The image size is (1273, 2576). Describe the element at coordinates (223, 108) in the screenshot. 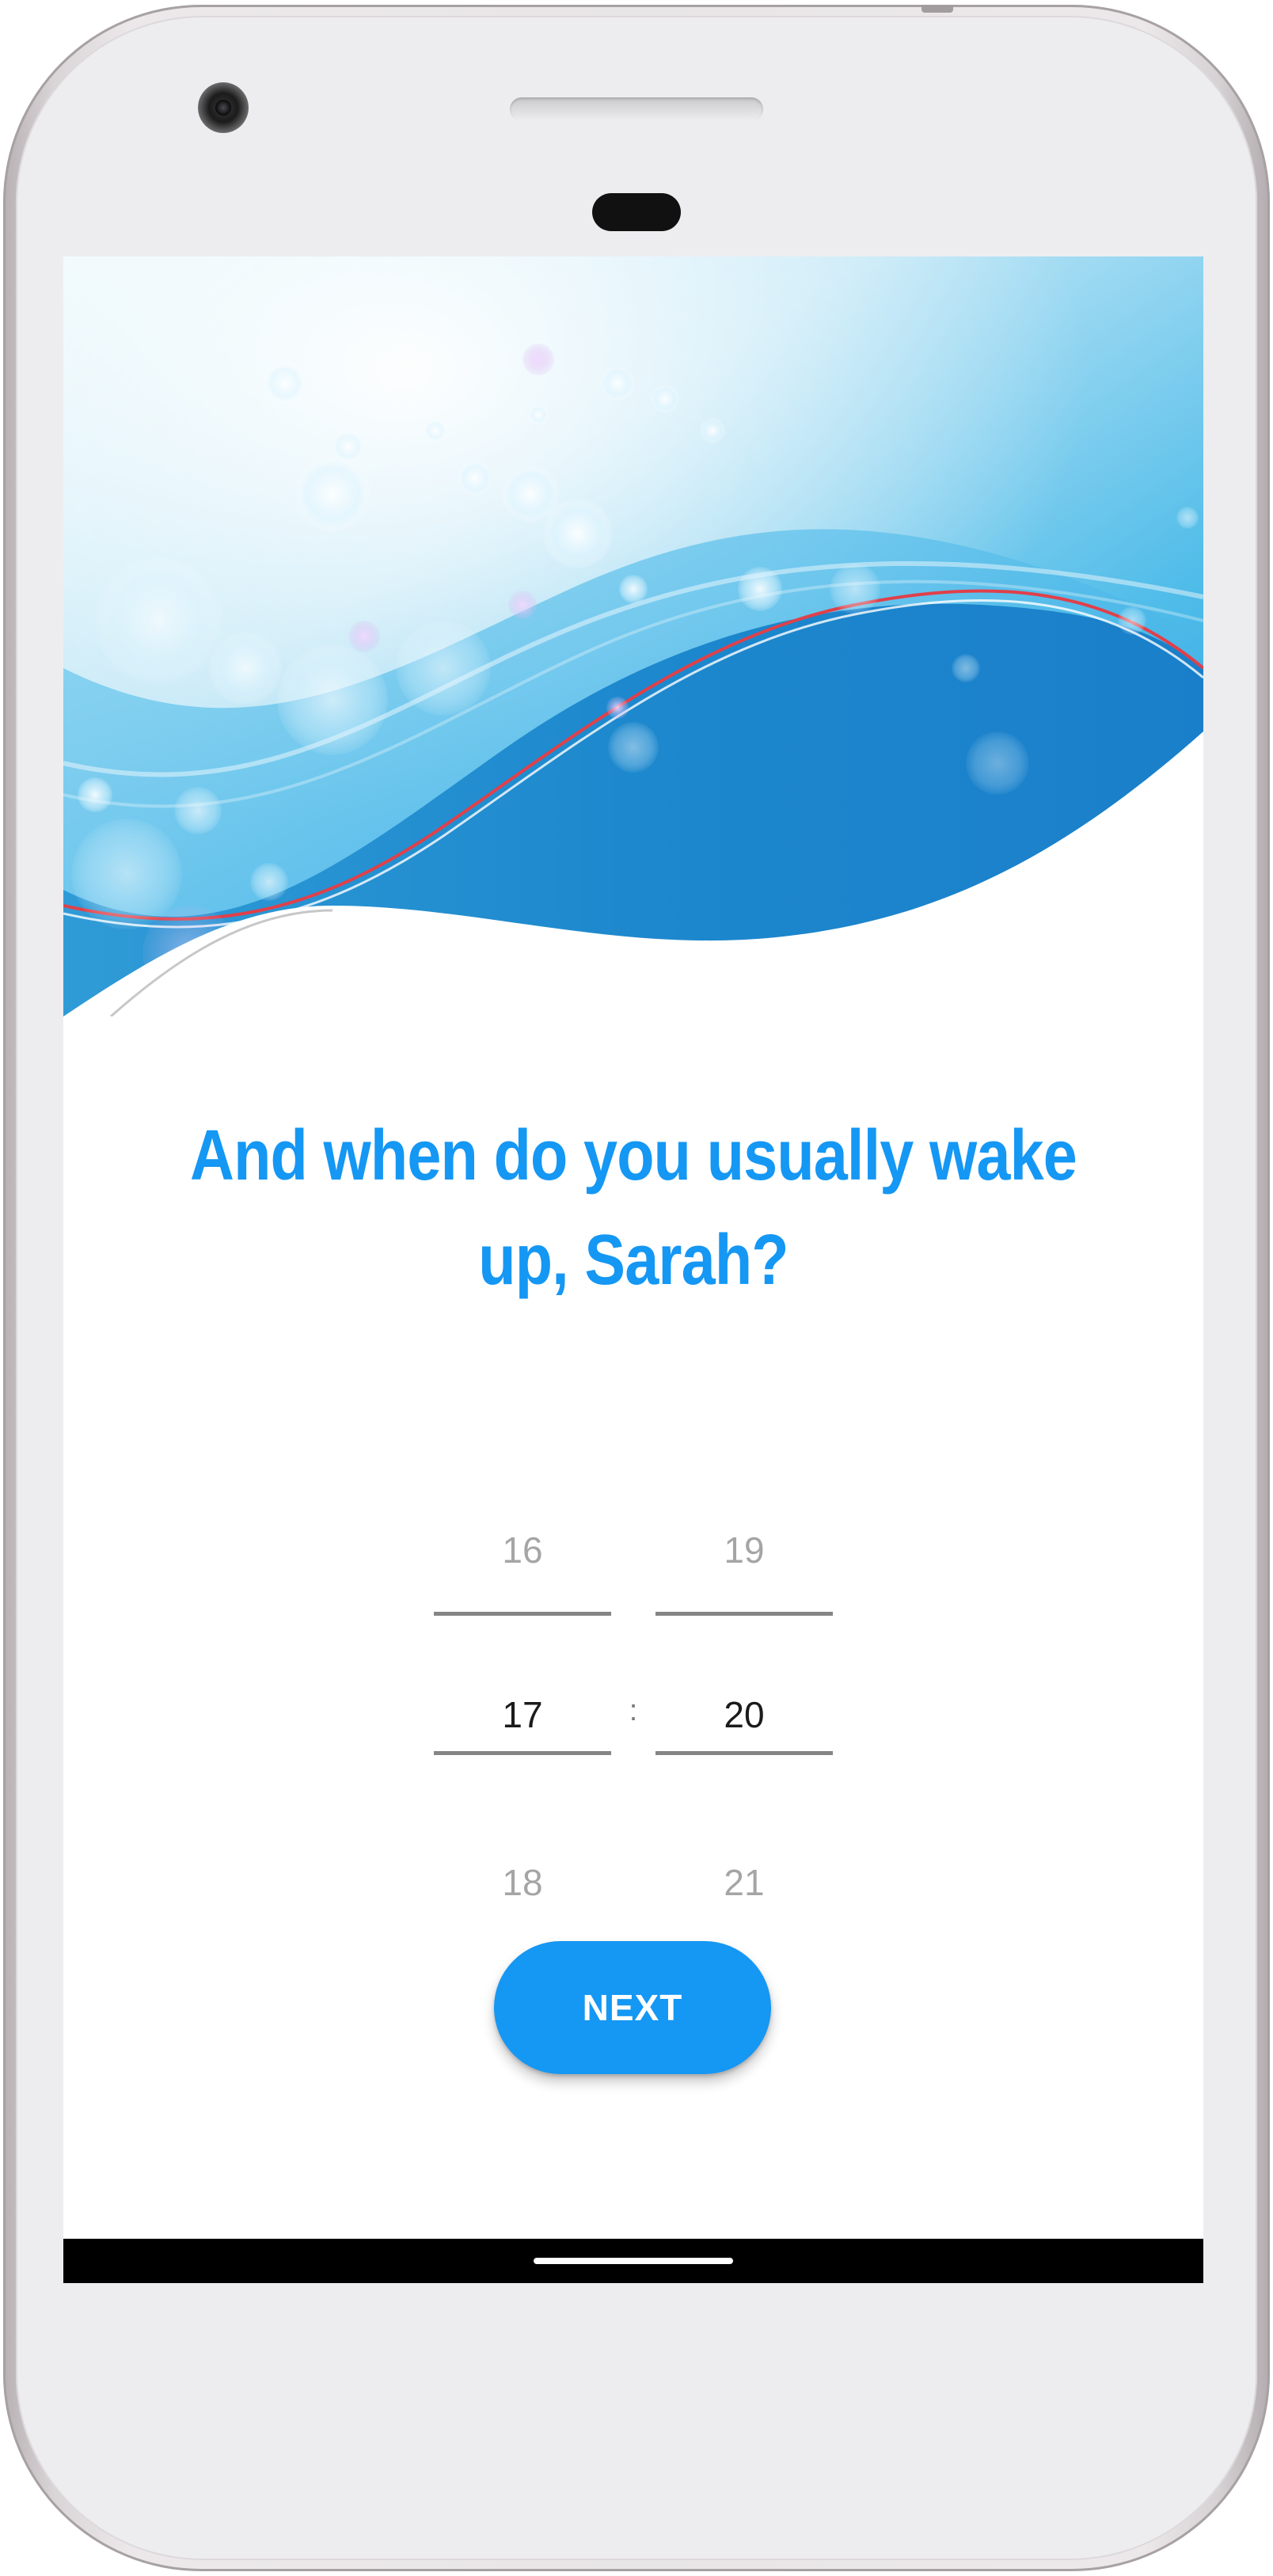

I see `front-camera-icon` at that location.